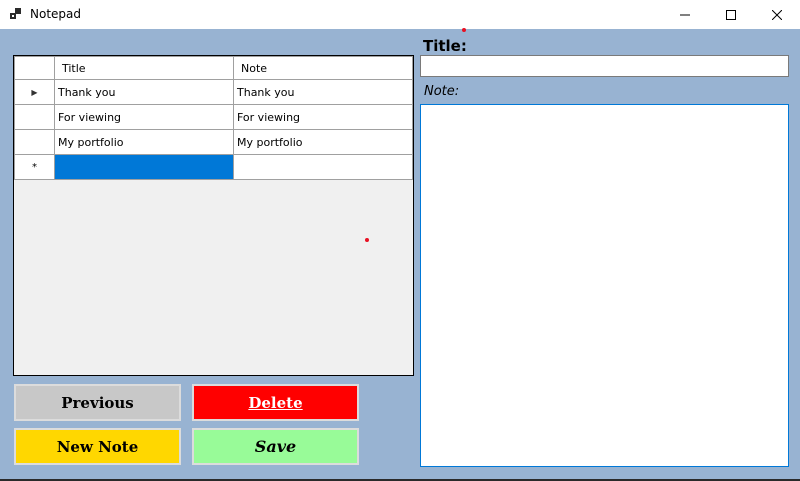 Image resolution: width=800 pixels, height=481 pixels. I want to click on save-button: Save, so click(275, 446).